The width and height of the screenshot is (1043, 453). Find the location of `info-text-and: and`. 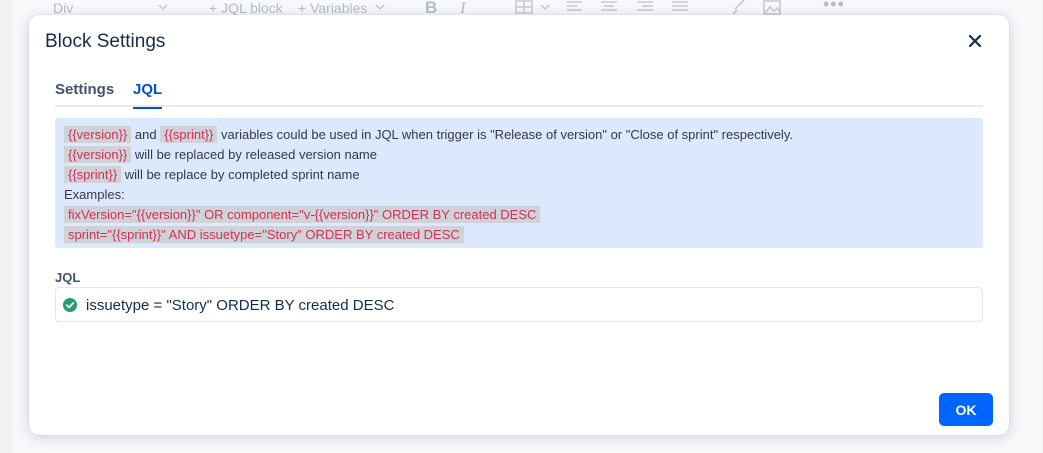

info-text-and: and is located at coordinates (145, 134).